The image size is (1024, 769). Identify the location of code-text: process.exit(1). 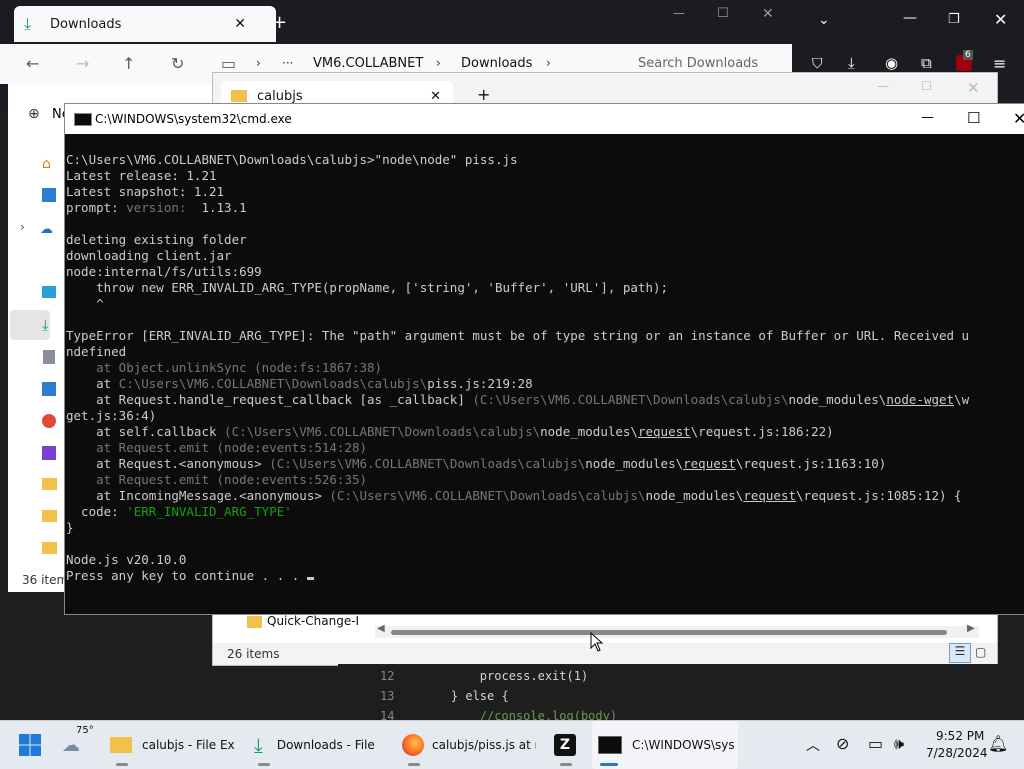
(505, 676).